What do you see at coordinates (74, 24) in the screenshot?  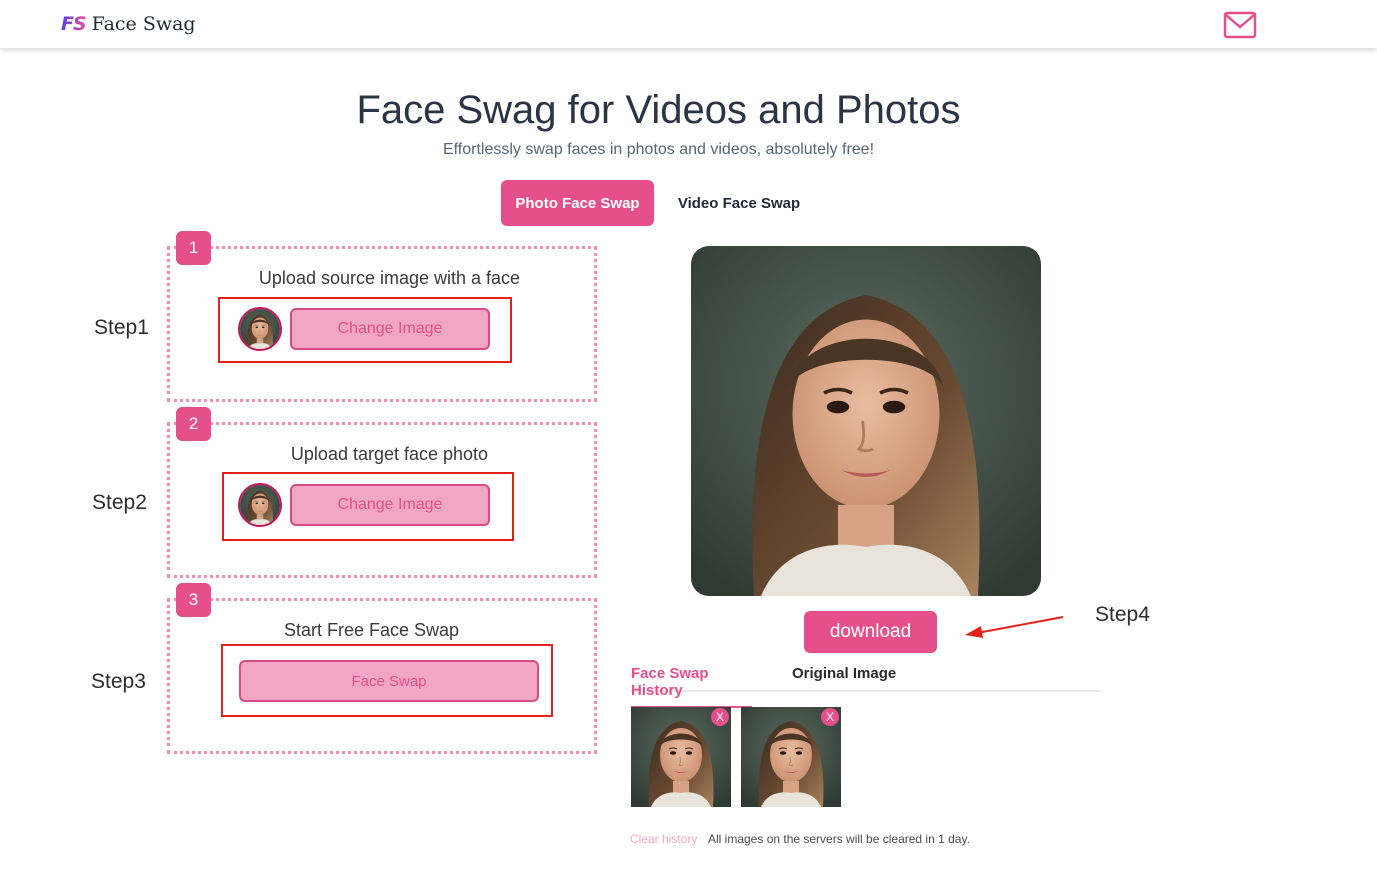 I see `logo-mark: FS` at bounding box center [74, 24].